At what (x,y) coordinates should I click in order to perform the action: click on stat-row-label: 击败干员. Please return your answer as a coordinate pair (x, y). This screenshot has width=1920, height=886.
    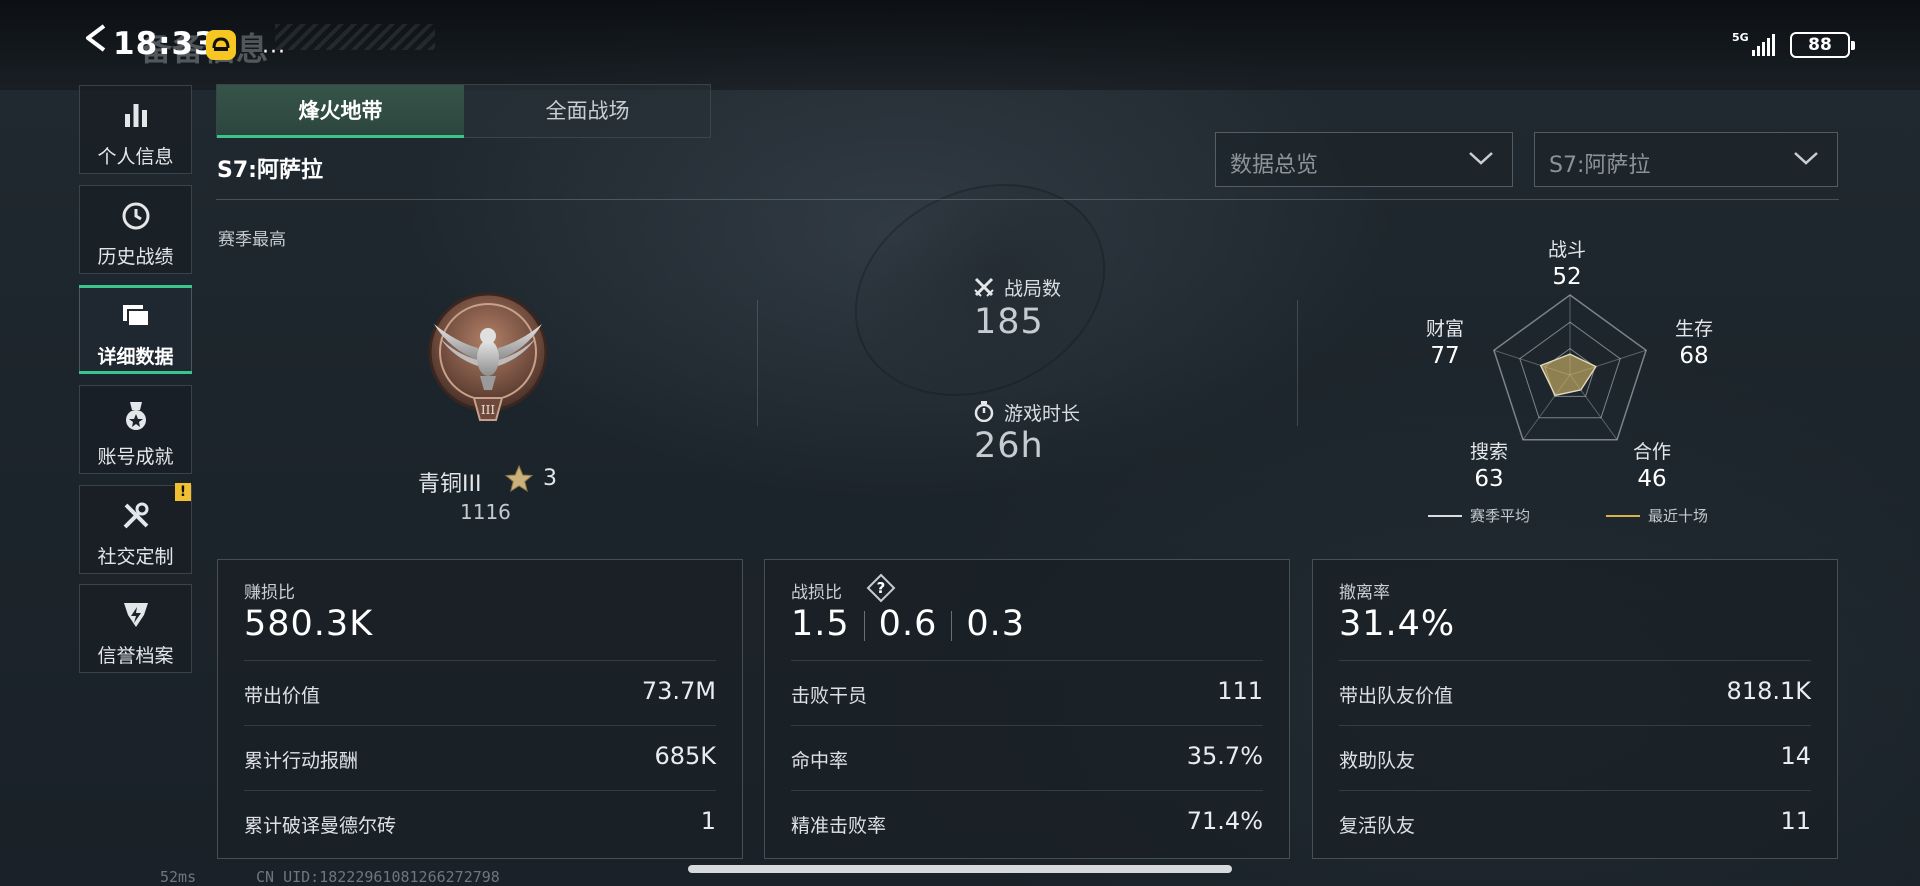
    Looking at the image, I should click on (829, 696).